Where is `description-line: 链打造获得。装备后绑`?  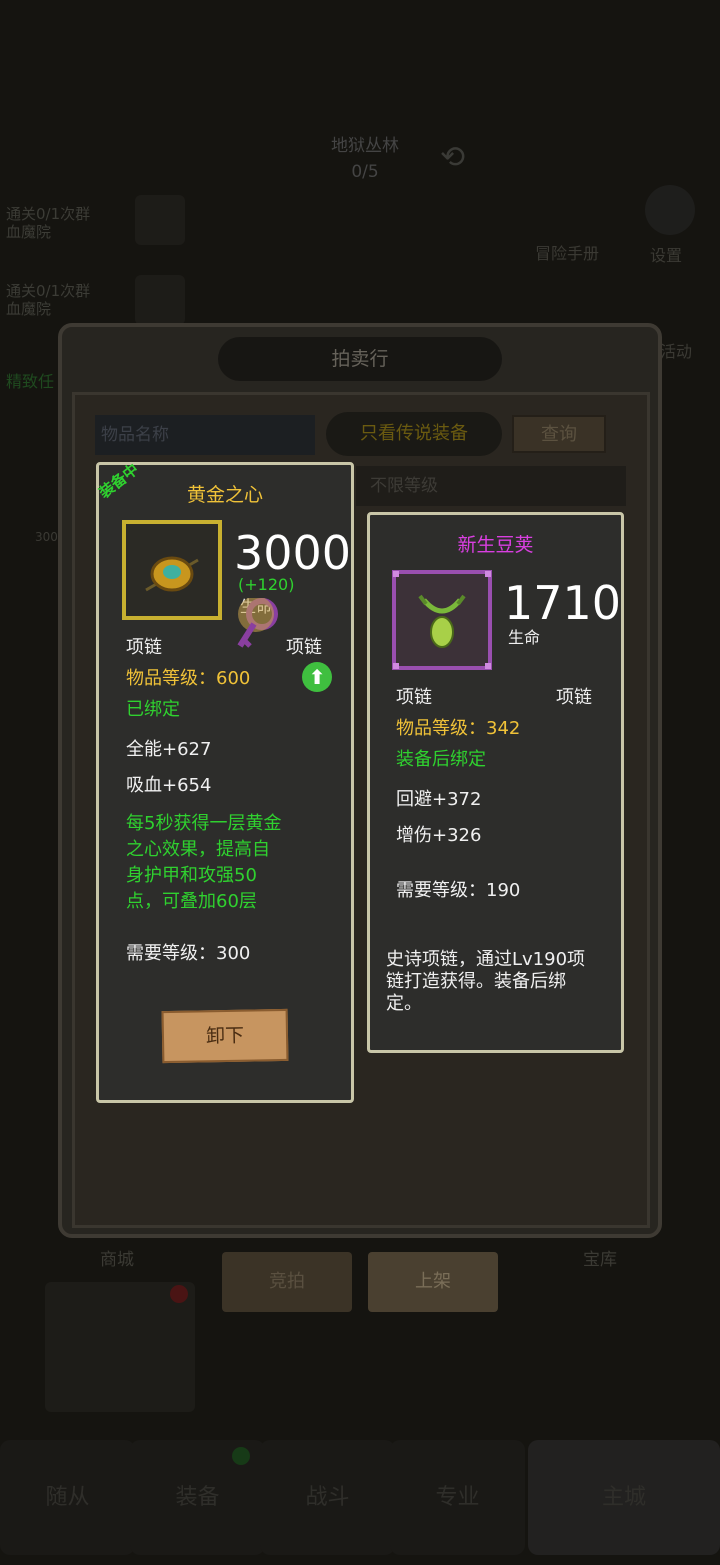
description-line: 链打造获得。装备后绑 is located at coordinates (476, 981).